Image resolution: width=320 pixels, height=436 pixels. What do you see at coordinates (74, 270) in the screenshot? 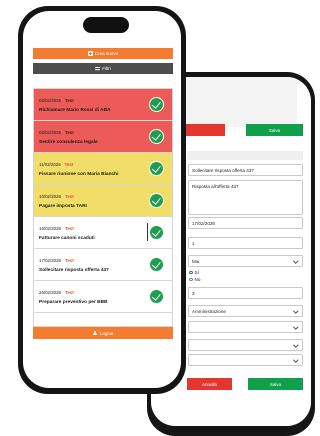
I see `task-title: Sollecitare risposta offerta 437` at bounding box center [74, 270].